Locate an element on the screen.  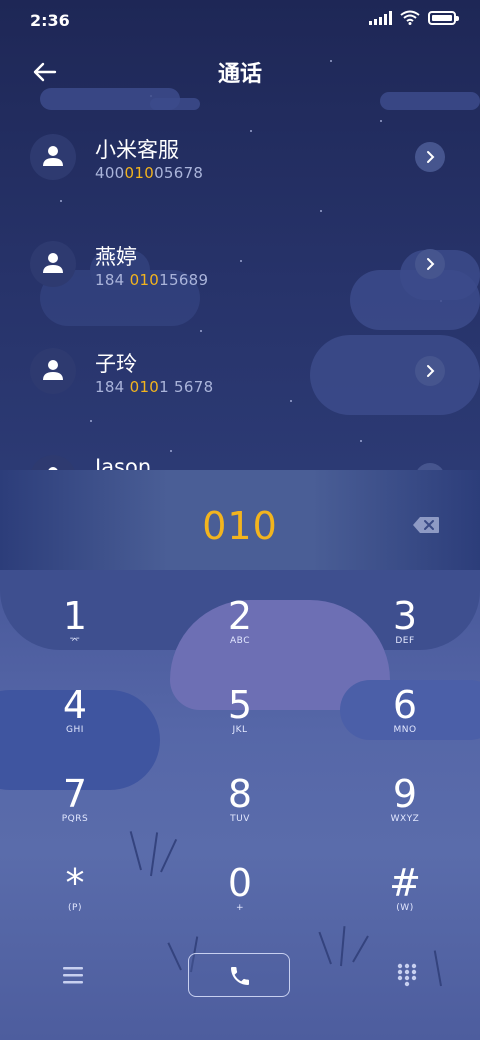
status-icons is located at coordinates (414, 17).